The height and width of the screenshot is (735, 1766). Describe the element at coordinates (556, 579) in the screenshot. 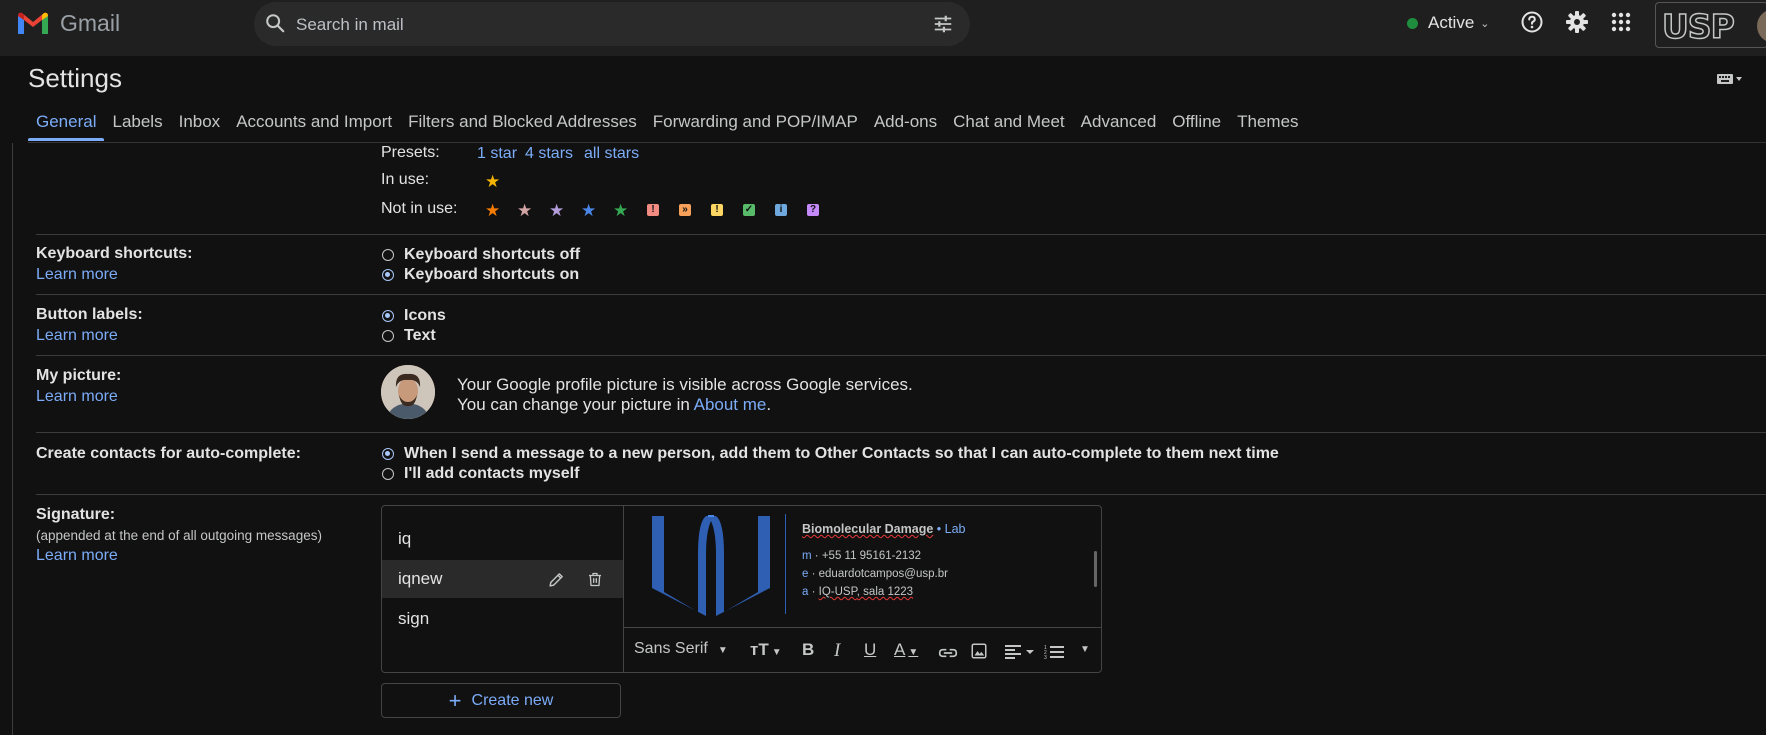

I see `edit-pencil-icon` at that location.